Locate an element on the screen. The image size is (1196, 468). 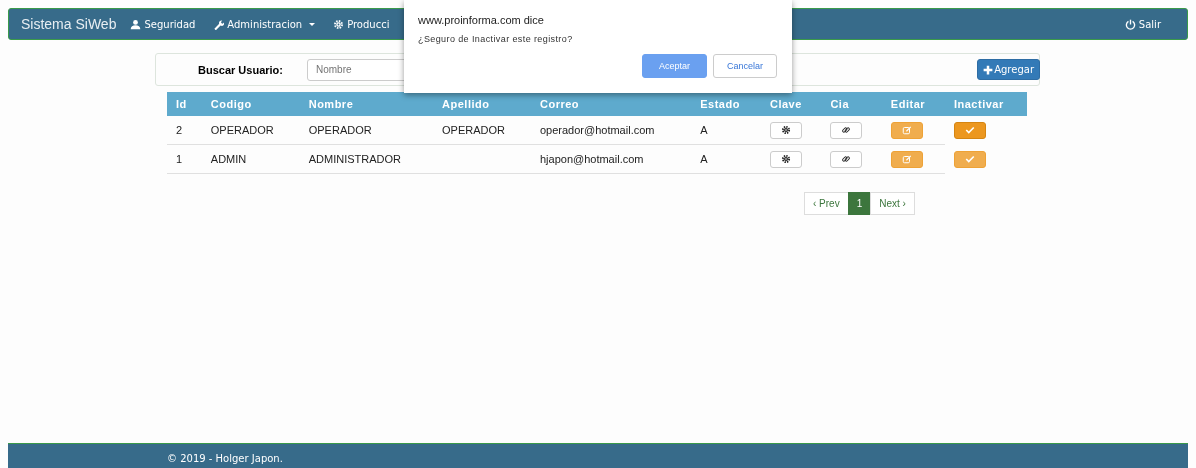
column-header: Nombre is located at coordinates (366, 104).